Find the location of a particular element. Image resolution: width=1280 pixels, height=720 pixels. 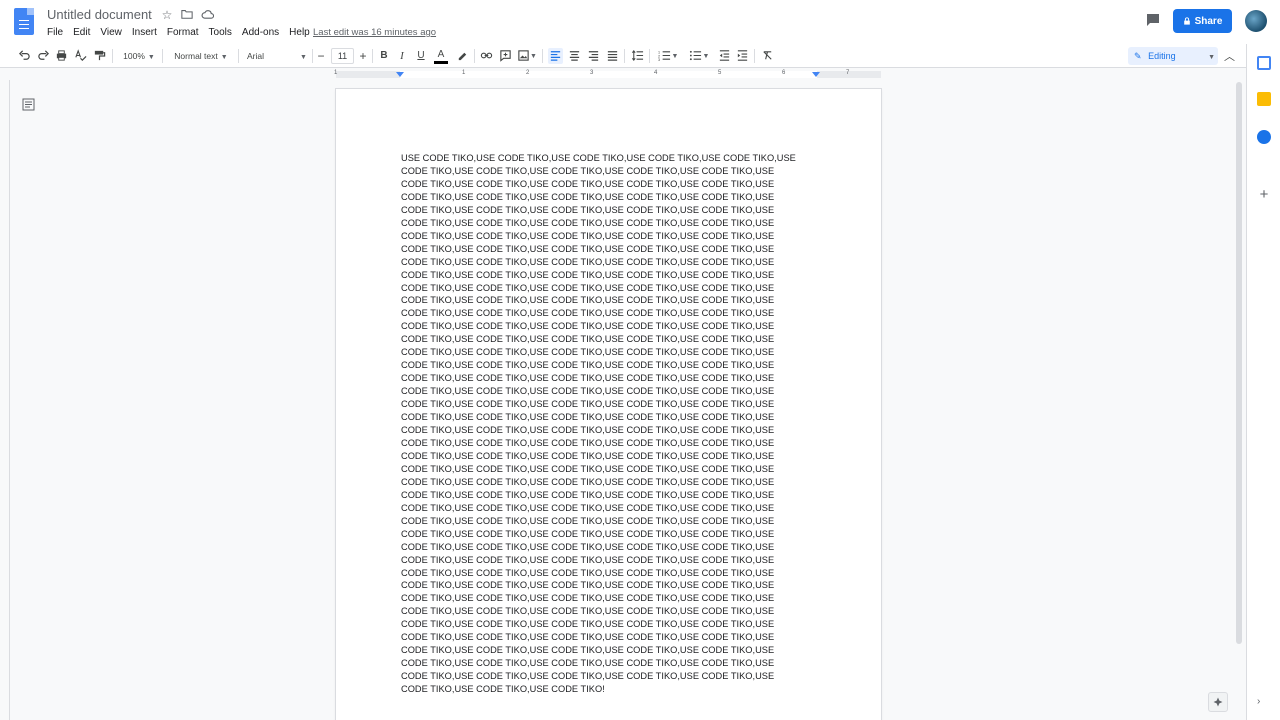

increase-indent-icon is located at coordinates (742, 56).